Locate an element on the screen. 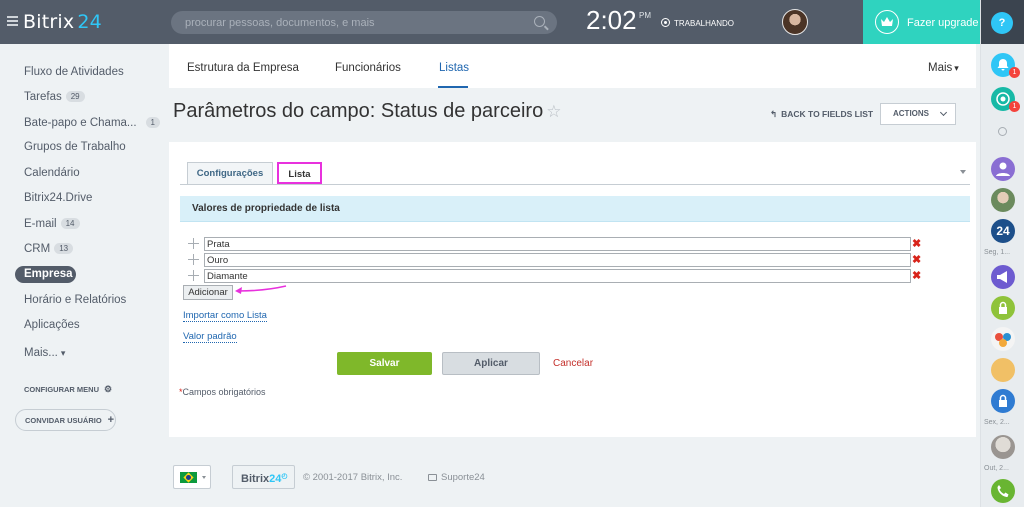 The image size is (1024, 507). import-as-list-link: Importar como Lista is located at coordinates (225, 316).